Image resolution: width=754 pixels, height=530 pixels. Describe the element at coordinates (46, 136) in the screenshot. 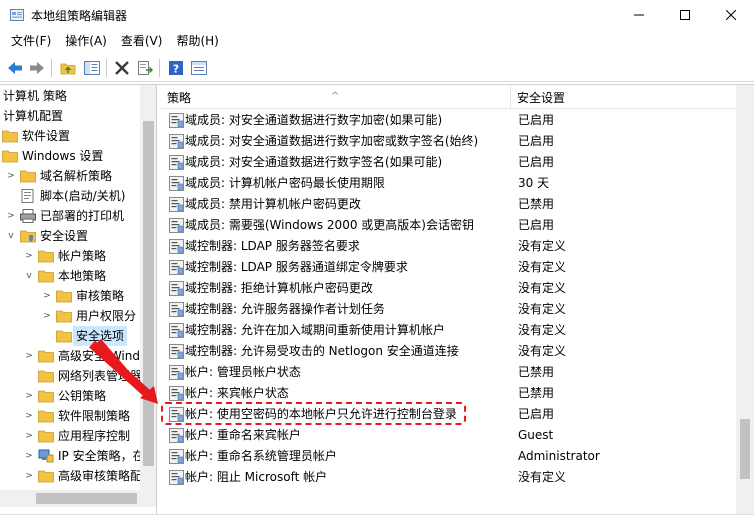

I see `tree-node-label: 软件设置` at that location.